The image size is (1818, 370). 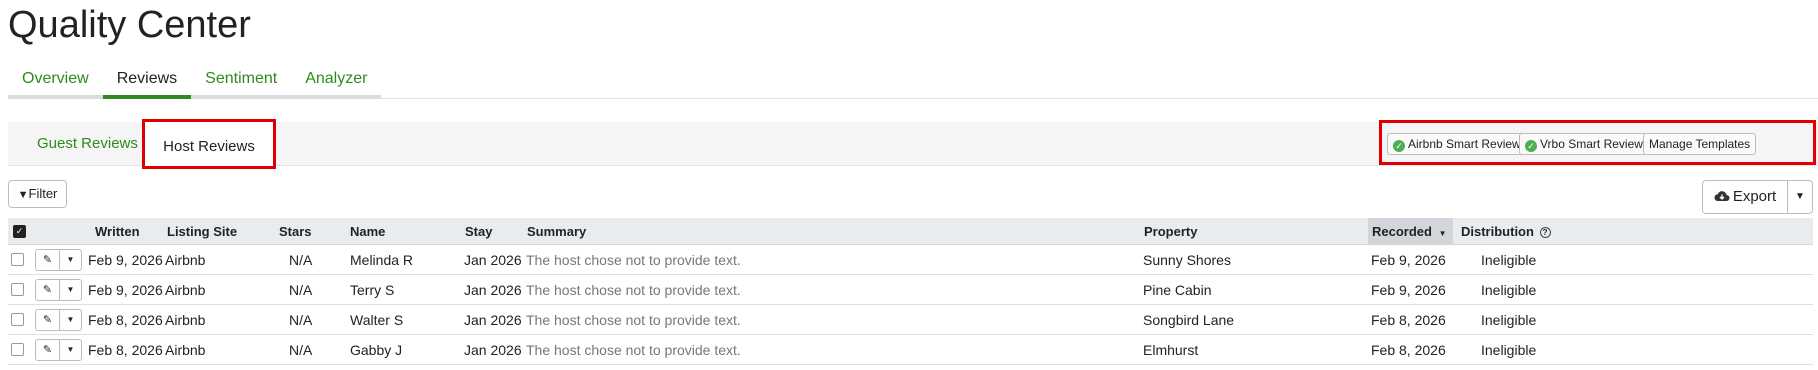 What do you see at coordinates (377, 320) in the screenshot?
I see `cell-name: Walter S` at bounding box center [377, 320].